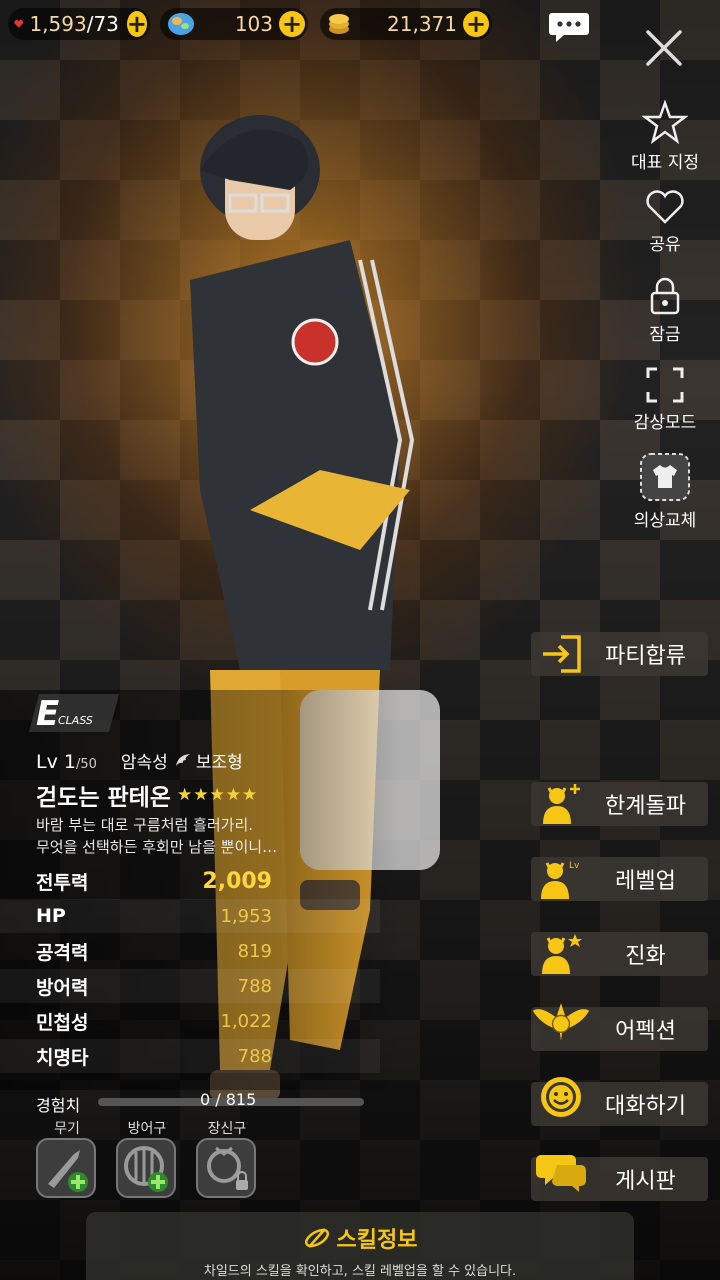  Describe the element at coordinates (86, 764) in the screenshot. I see `level-max: /50` at that location.